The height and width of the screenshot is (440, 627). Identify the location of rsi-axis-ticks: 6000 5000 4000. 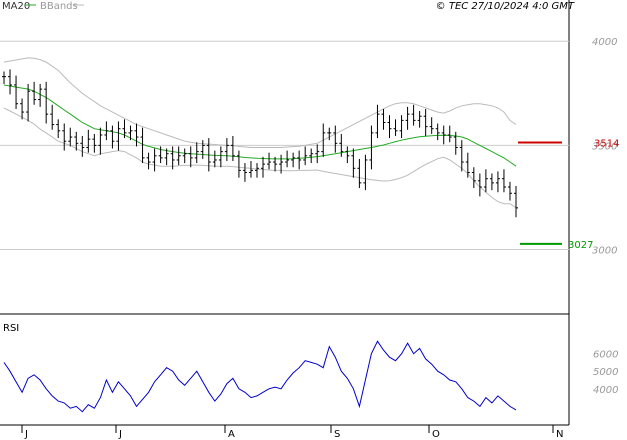
(605, 373).